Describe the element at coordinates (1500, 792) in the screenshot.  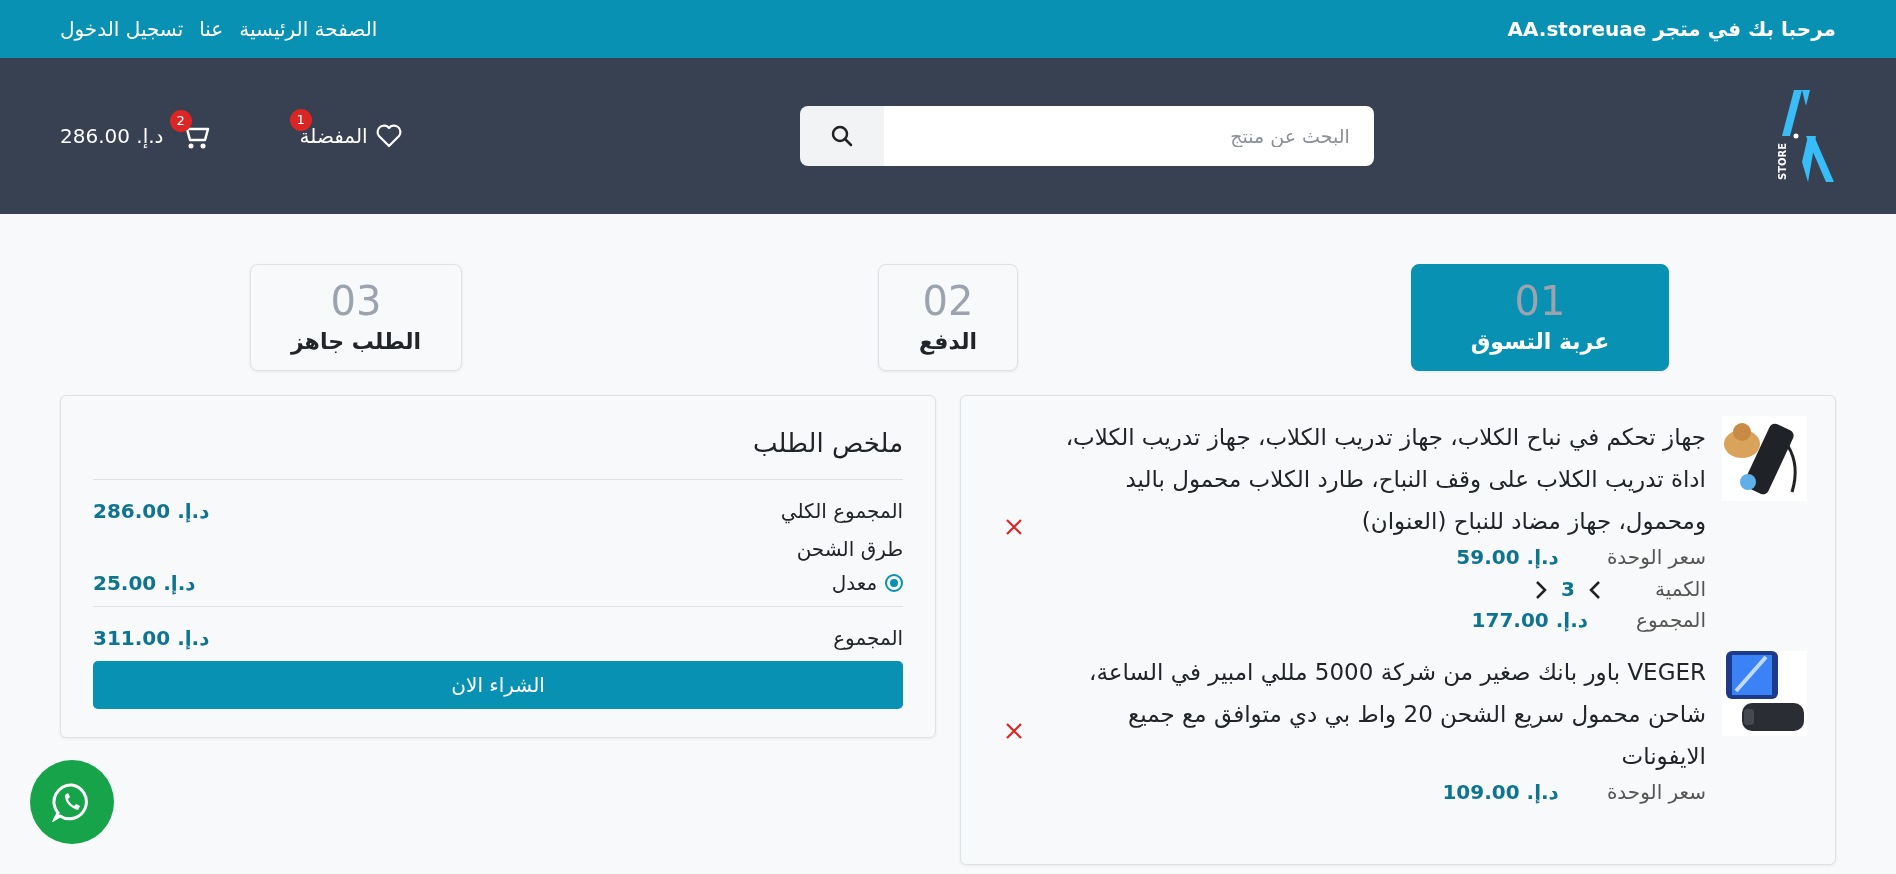
I see `price-text: د.إ. 109.00` at that location.